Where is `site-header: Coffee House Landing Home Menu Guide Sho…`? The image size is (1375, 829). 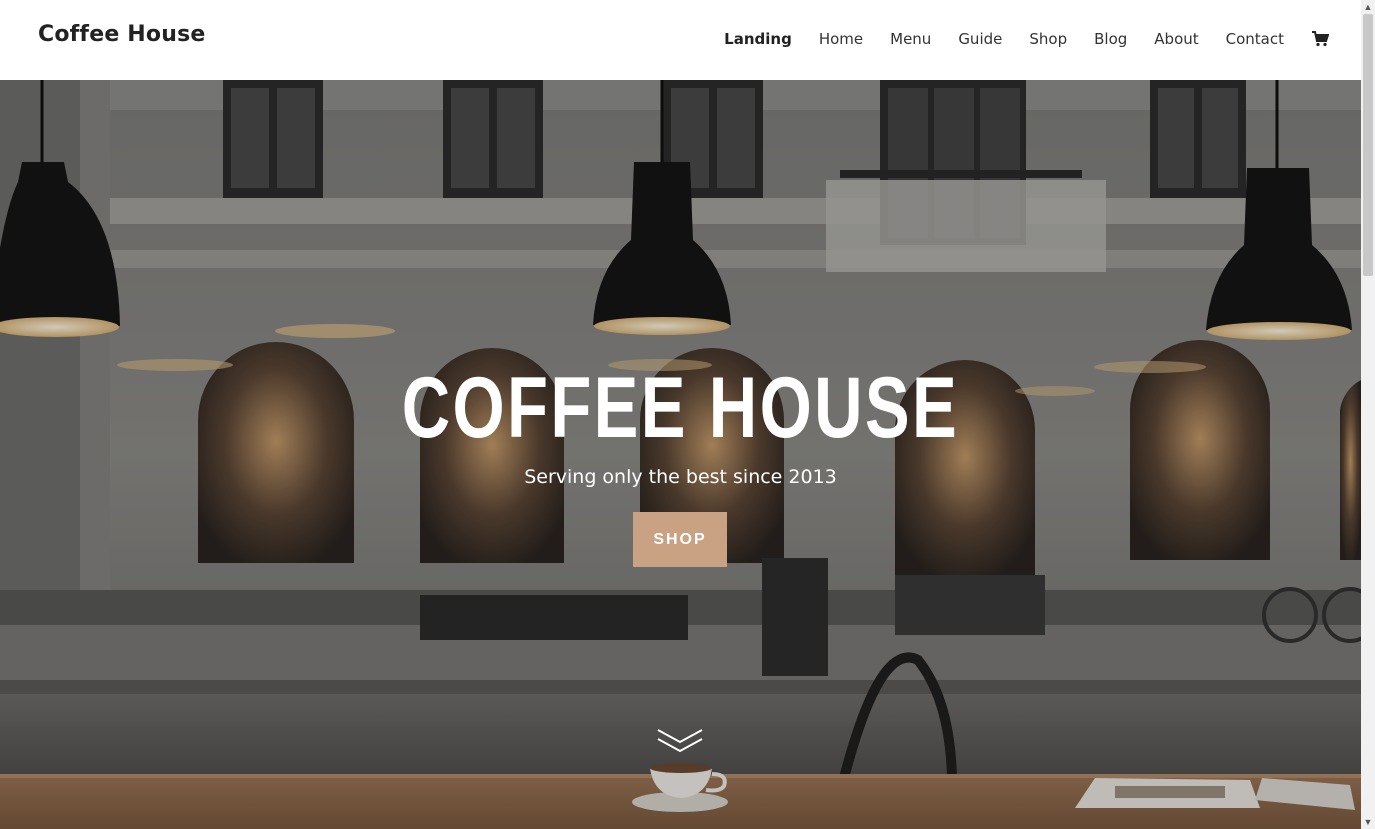
site-header: Coffee House Landing Home Menu Guide Sho… is located at coordinates (680, 40).